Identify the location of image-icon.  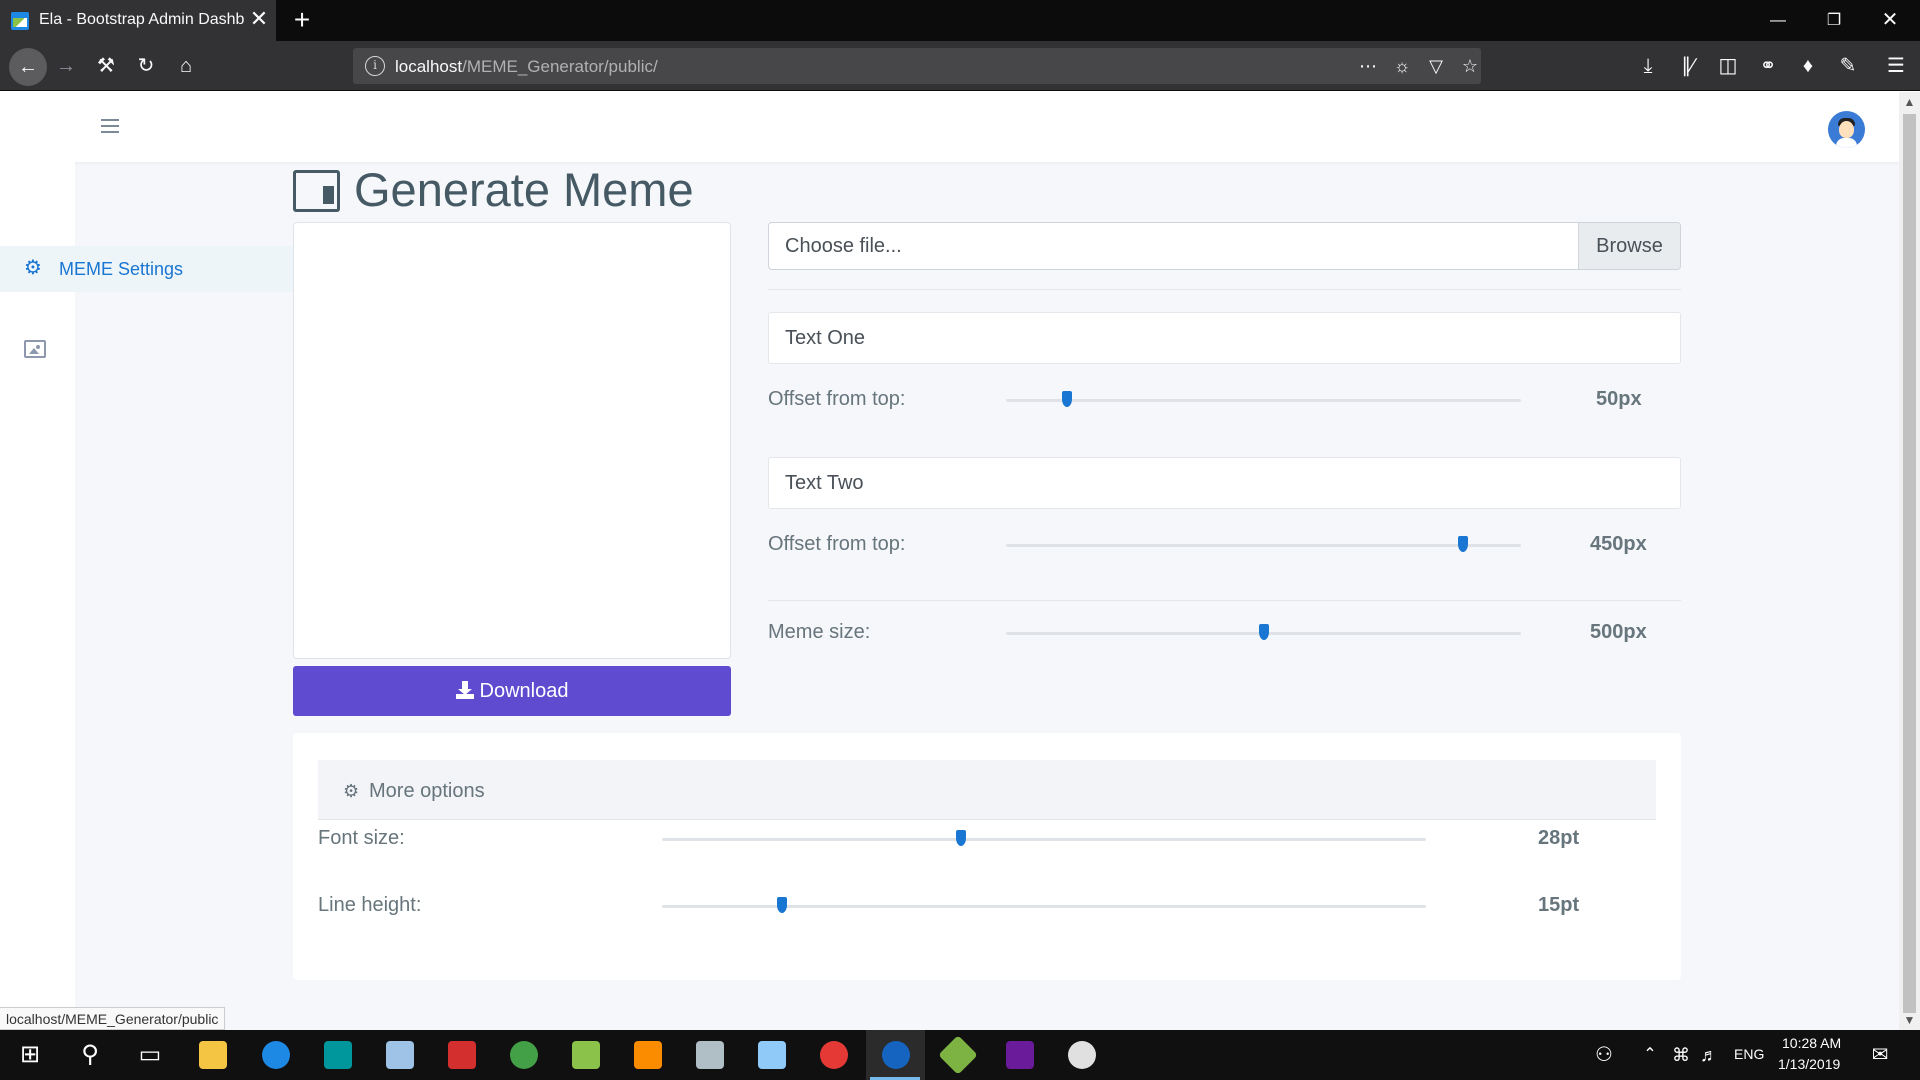
(35, 349).